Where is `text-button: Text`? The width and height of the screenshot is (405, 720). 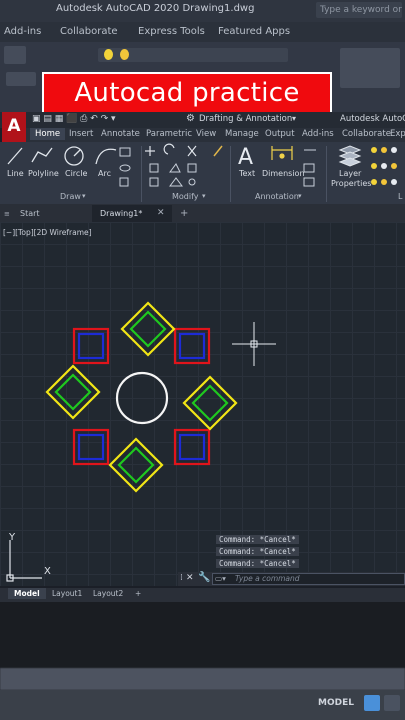 text-button: Text is located at coordinates (247, 173).